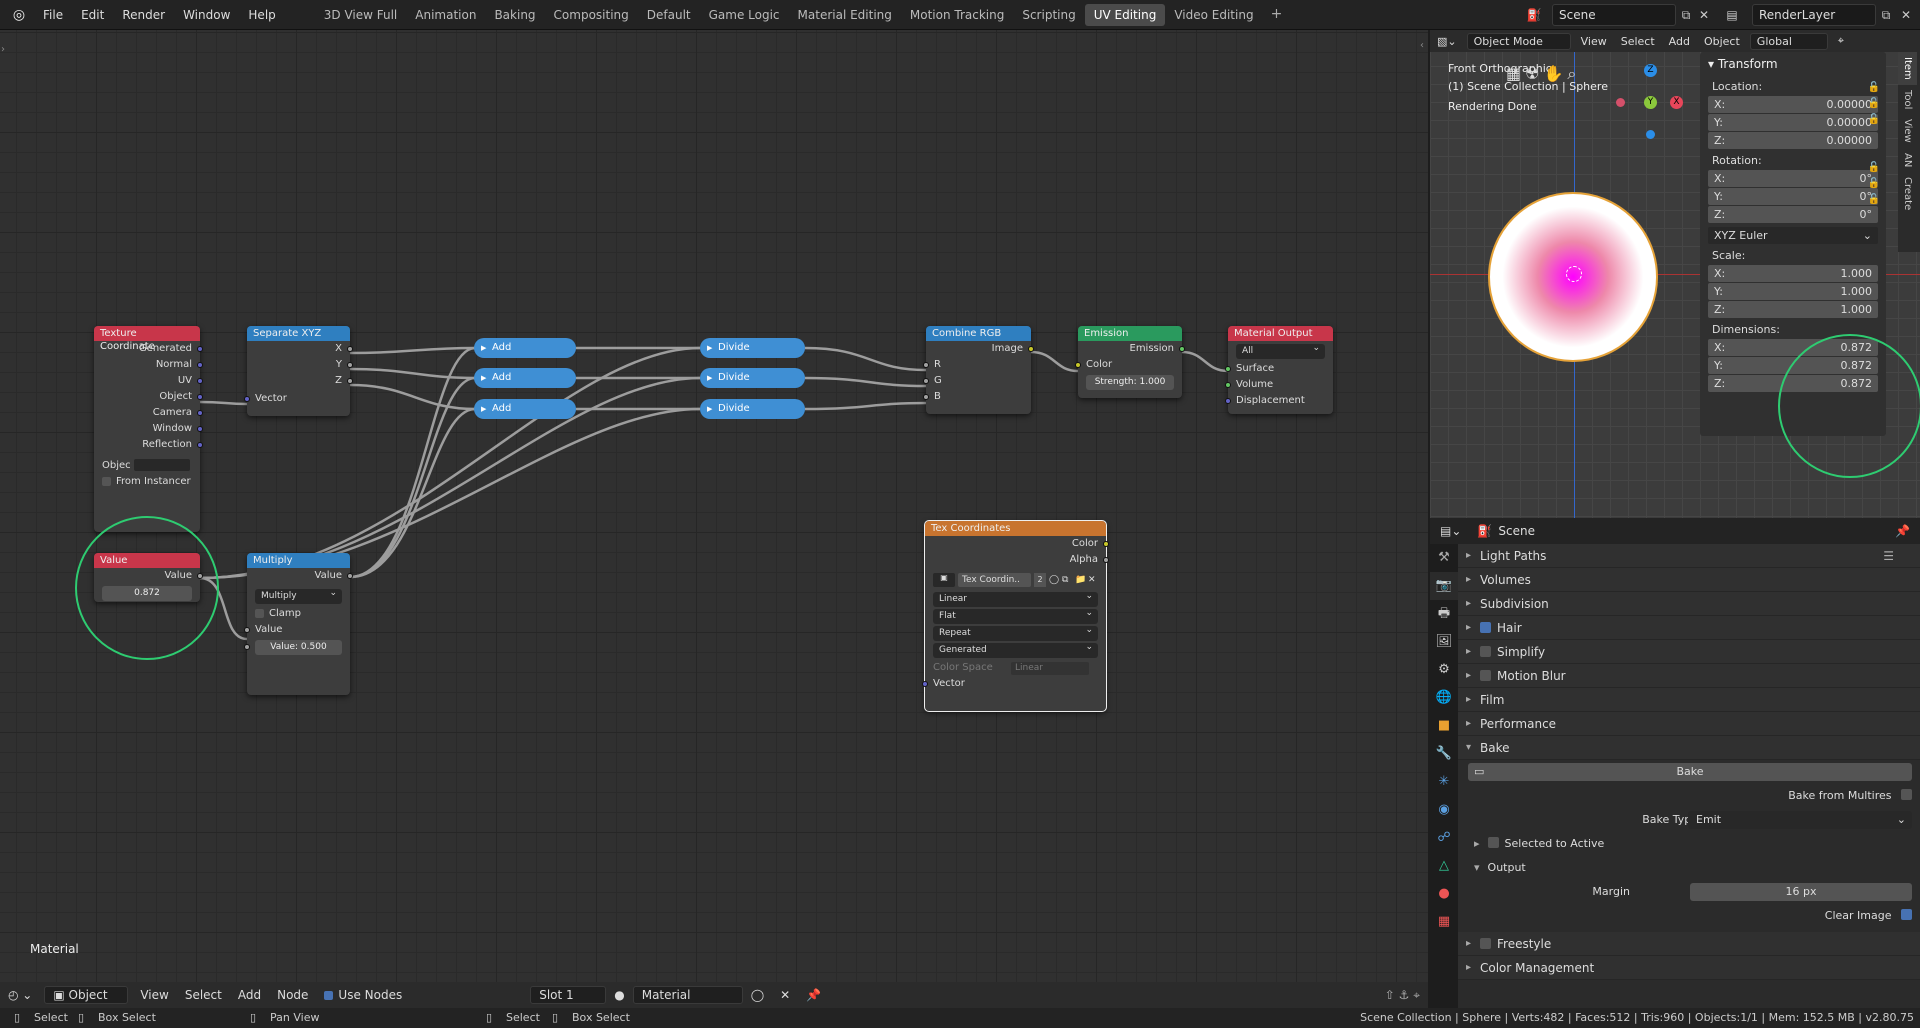 The height and width of the screenshot is (1028, 1920). I want to click on bake-button: ▭ Bake, so click(1690, 772).